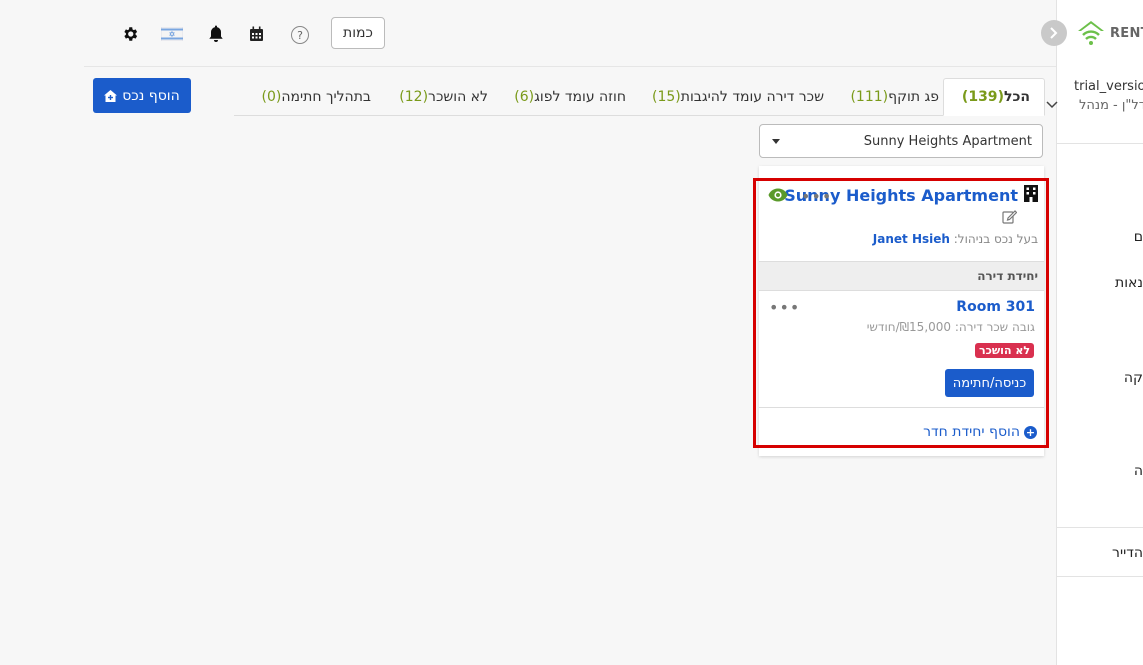 This screenshot has width=1143, height=665. I want to click on collapse-sidebar-button, so click(1054, 33).